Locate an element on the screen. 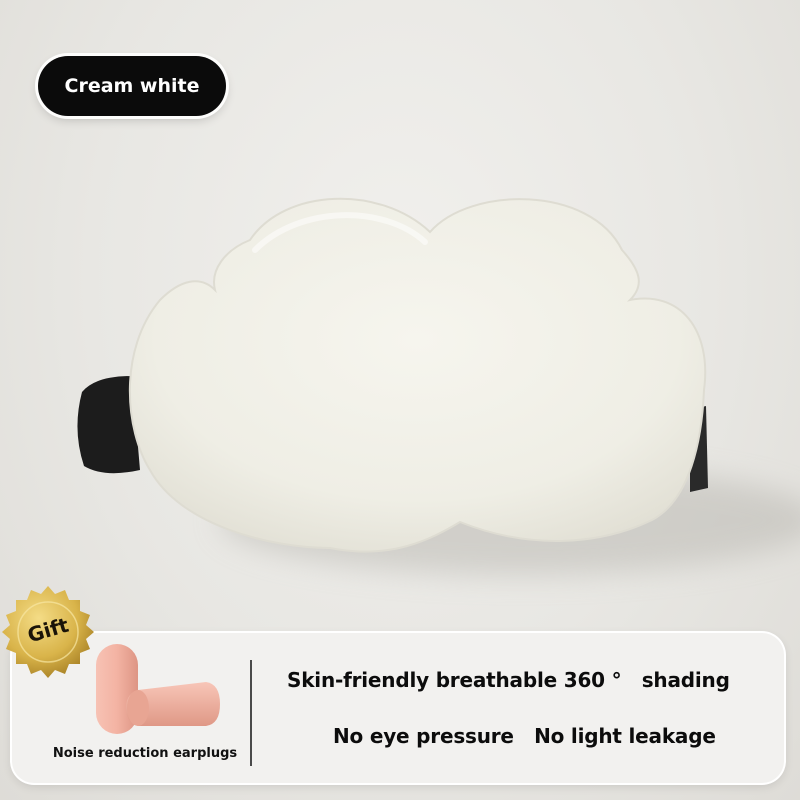 The height and width of the screenshot is (800, 800). earplugs-caption: Noise reduction earplugs is located at coordinates (145, 753).